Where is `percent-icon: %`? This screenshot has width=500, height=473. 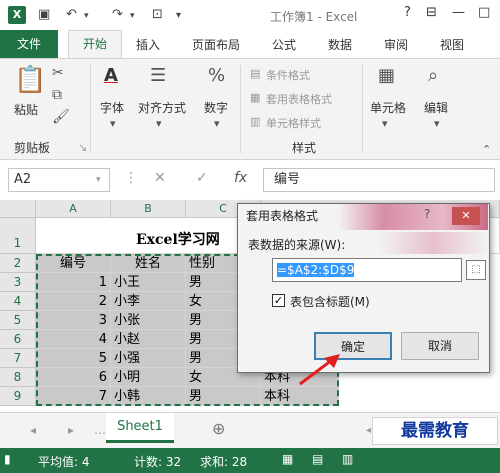
percent-icon: % is located at coordinates (216, 75).